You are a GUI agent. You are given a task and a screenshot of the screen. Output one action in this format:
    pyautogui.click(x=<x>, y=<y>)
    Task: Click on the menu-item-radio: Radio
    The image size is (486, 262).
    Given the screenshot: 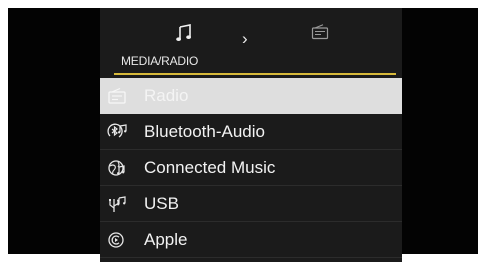 What is the action you would take?
    pyautogui.click(x=251, y=96)
    